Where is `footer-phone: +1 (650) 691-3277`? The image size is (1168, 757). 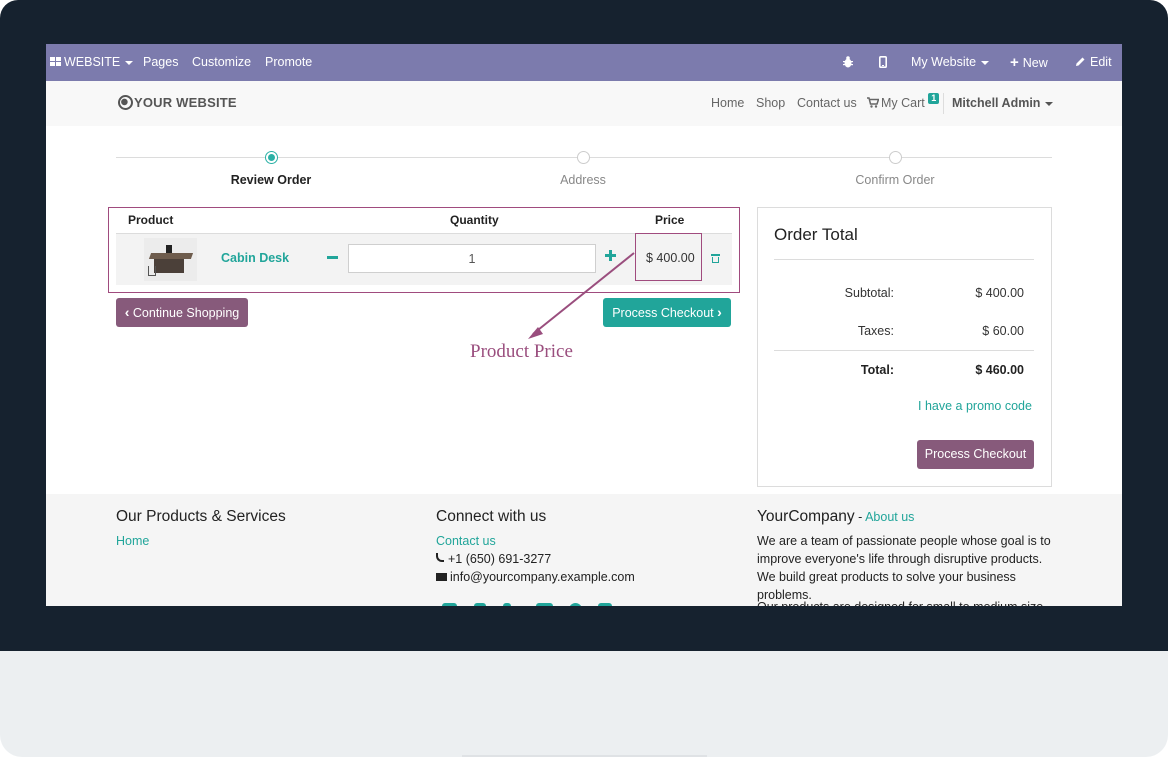
footer-phone: +1 (650) 691-3277 is located at coordinates (493, 559).